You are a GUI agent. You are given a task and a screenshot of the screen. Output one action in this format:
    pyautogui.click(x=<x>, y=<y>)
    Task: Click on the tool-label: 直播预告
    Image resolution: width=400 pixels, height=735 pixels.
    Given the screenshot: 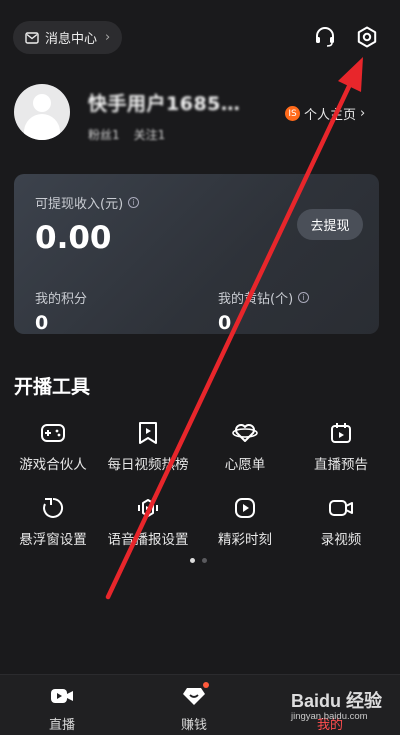 What is the action you would take?
    pyautogui.click(x=341, y=465)
    